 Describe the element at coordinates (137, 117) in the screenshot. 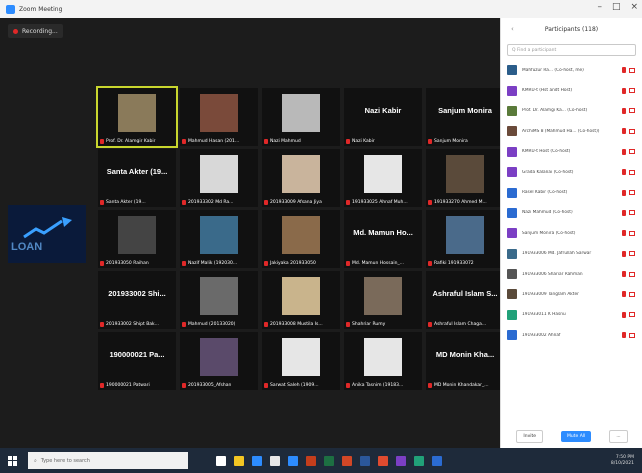

I see `video-tile: Prof. Dr. Alamgir Kabir` at that location.